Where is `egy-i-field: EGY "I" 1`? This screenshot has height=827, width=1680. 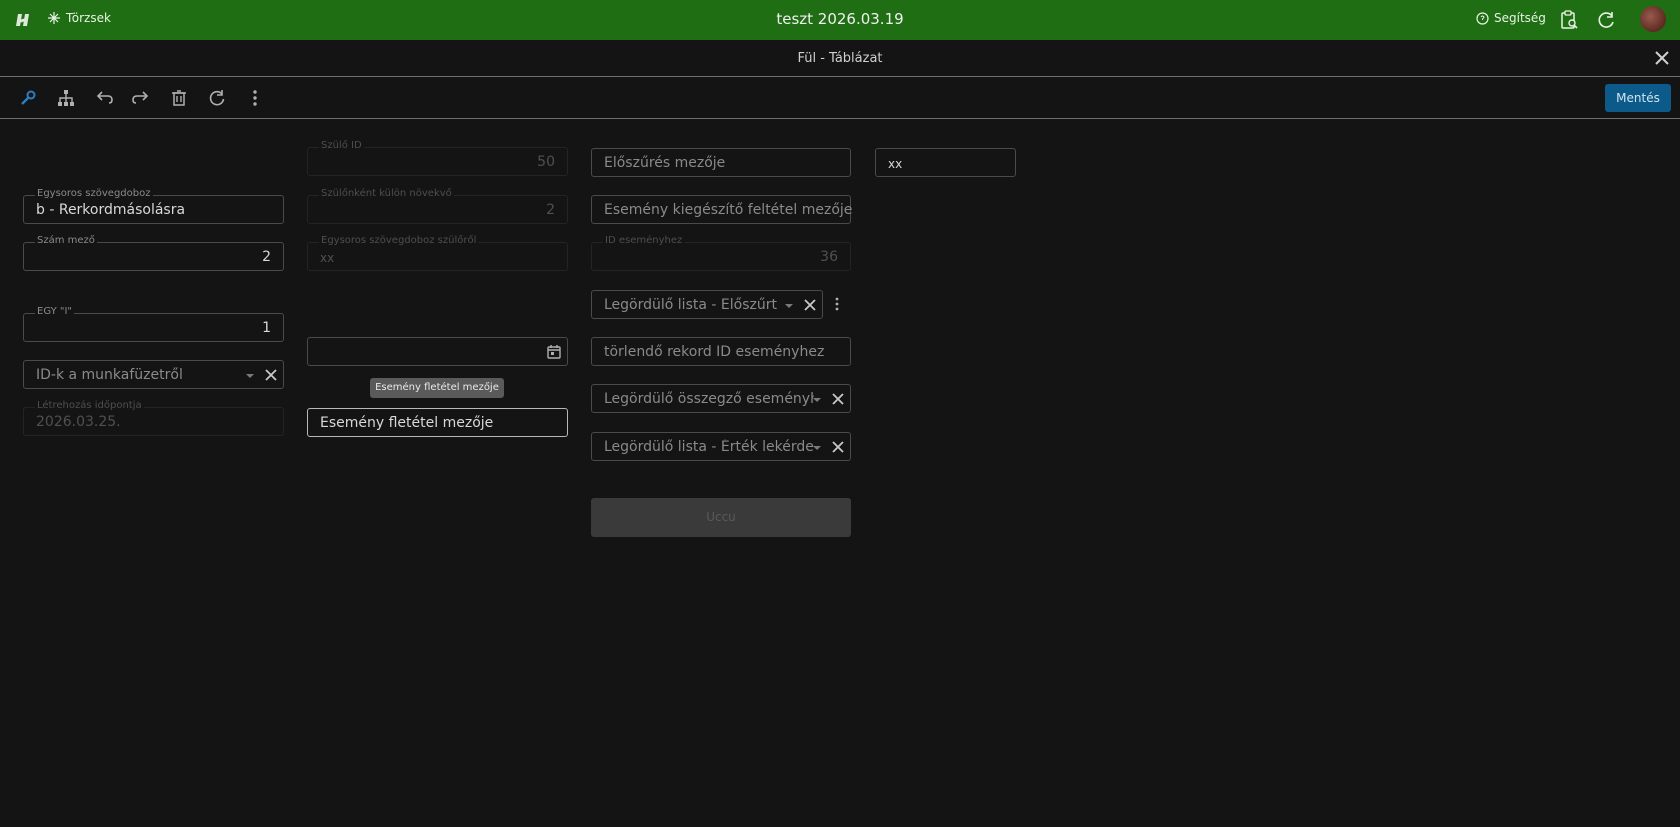
egy-i-field: EGY "I" 1 is located at coordinates (153, 324).